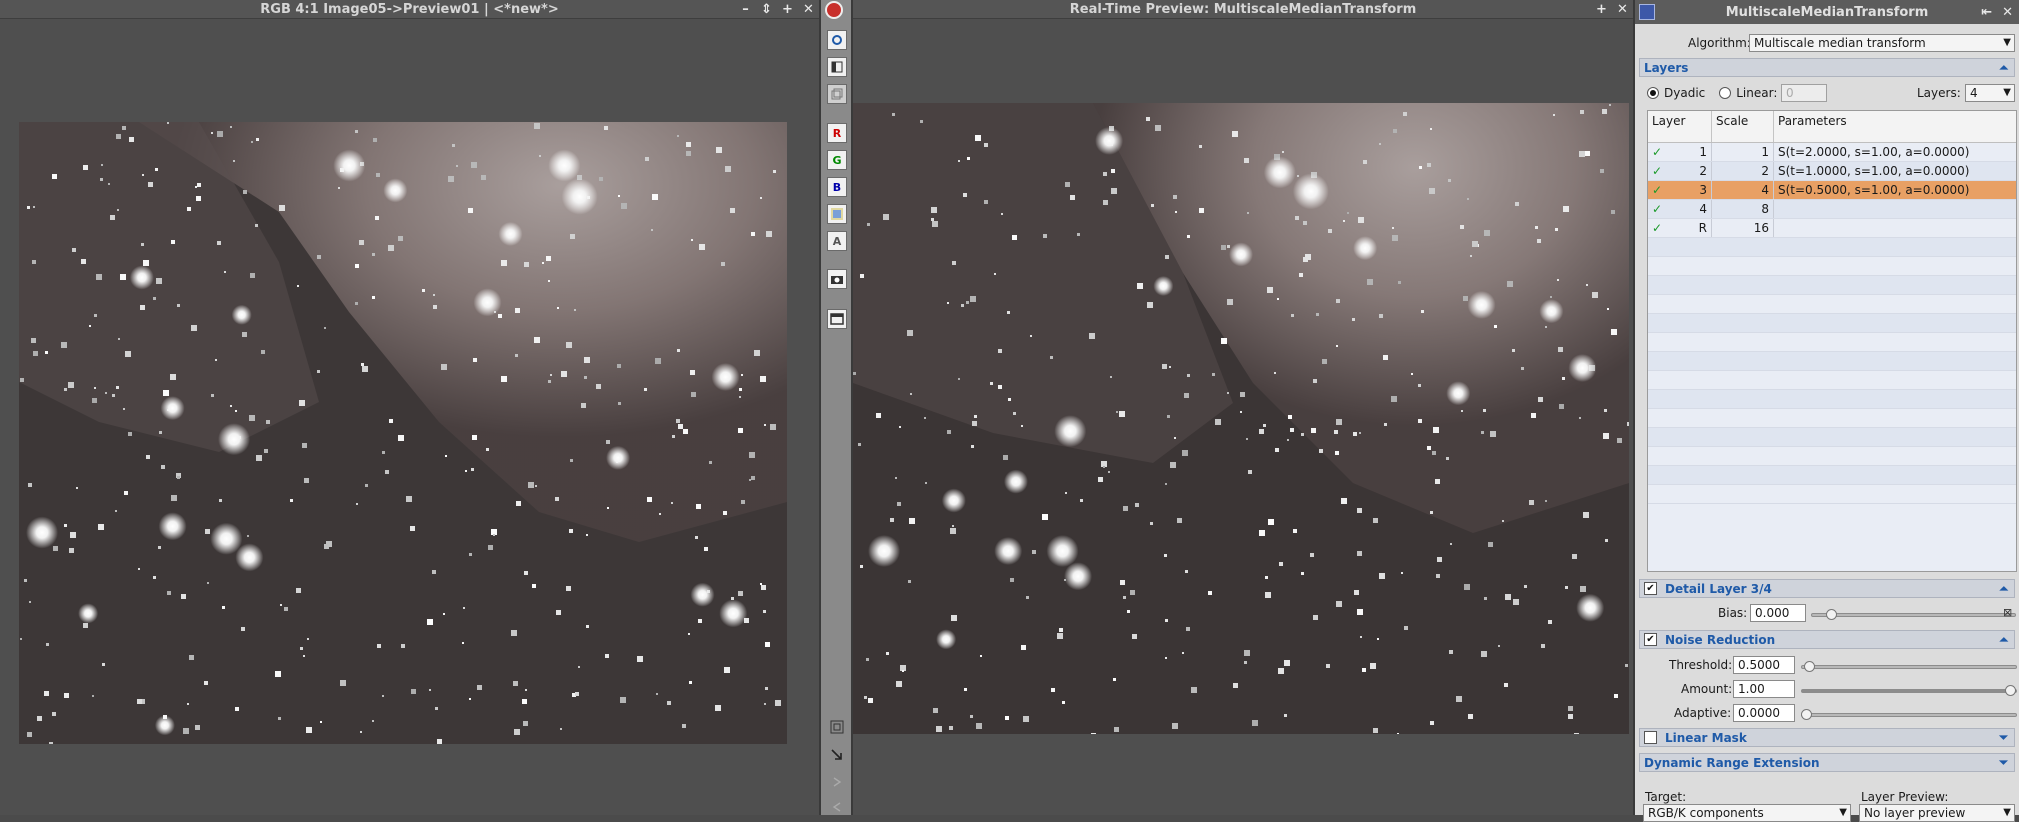  Describe the element at coordinates (1832, 209) in the screenshot. I see `table-row: ✓ 4 8` at that location.